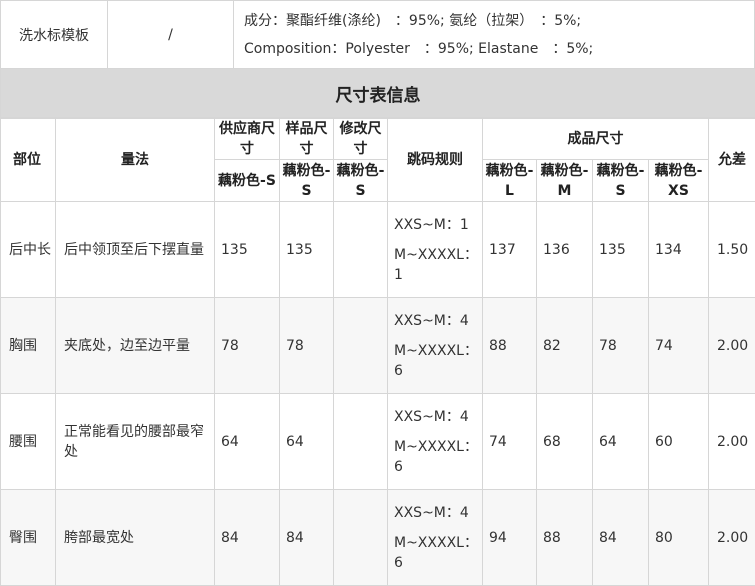  I want to click on finished-m-cell: 68, so click(565, 442).